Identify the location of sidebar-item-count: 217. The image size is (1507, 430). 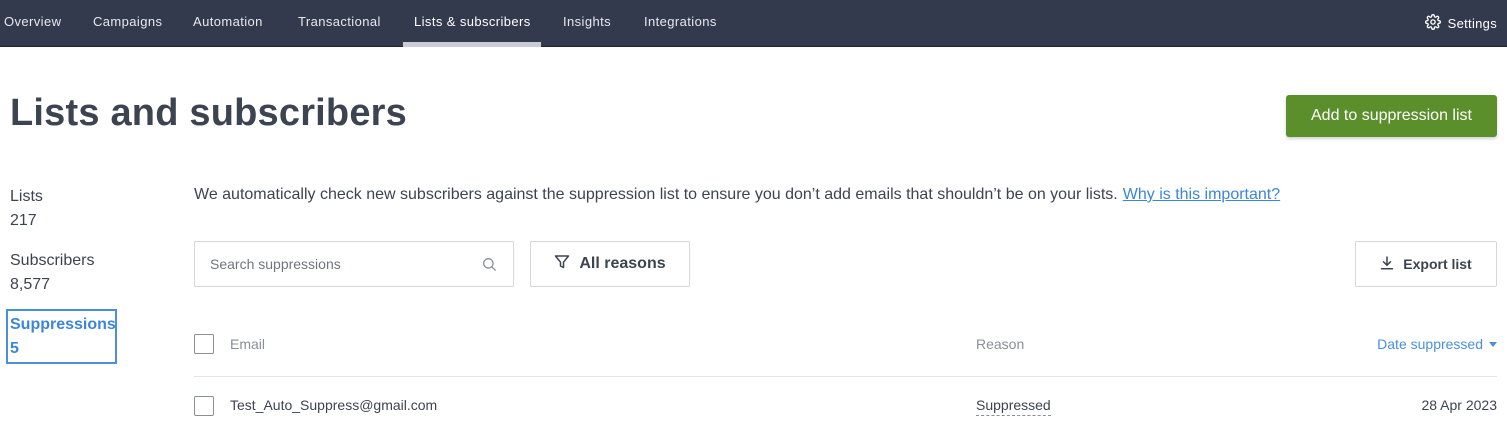
(23, 220).